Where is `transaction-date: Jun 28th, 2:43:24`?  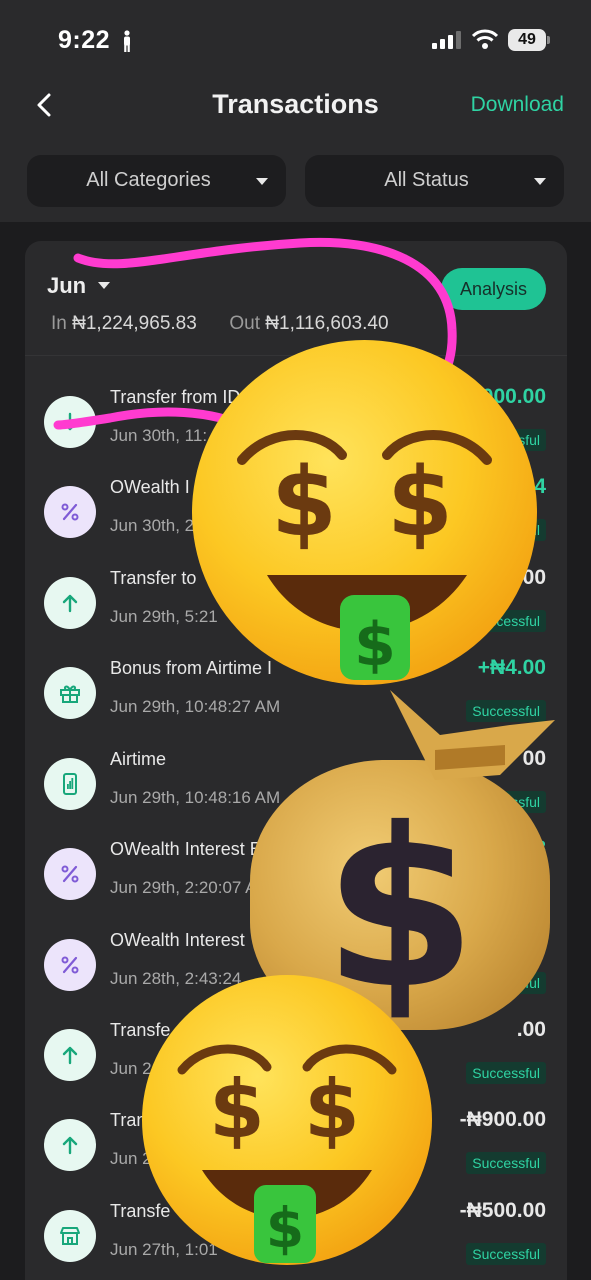 transaction-date: Jun 28th, 2:43:24 is located at coordinates (176, 978).